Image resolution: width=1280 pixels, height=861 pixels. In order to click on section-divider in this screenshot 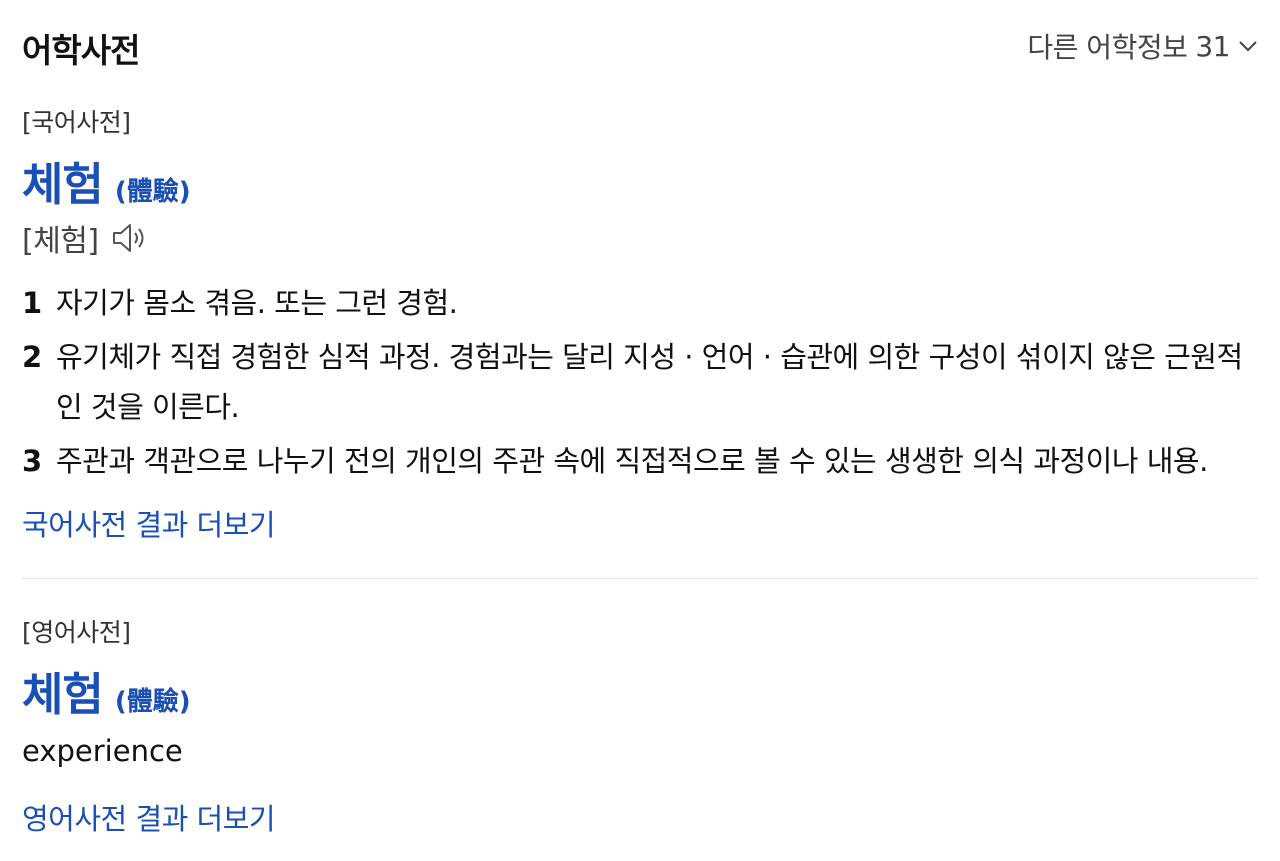, I will do `click(640, 578)`.